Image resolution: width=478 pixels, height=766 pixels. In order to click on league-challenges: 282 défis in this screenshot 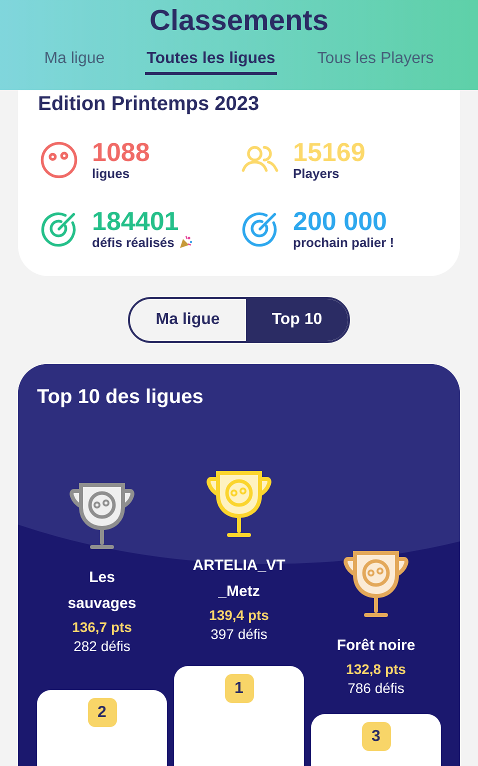, I will do `click(102, 646)`.